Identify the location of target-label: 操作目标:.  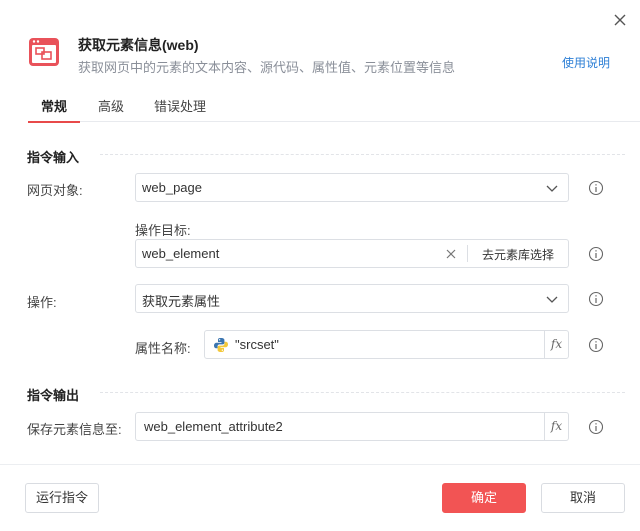
(163, 230).